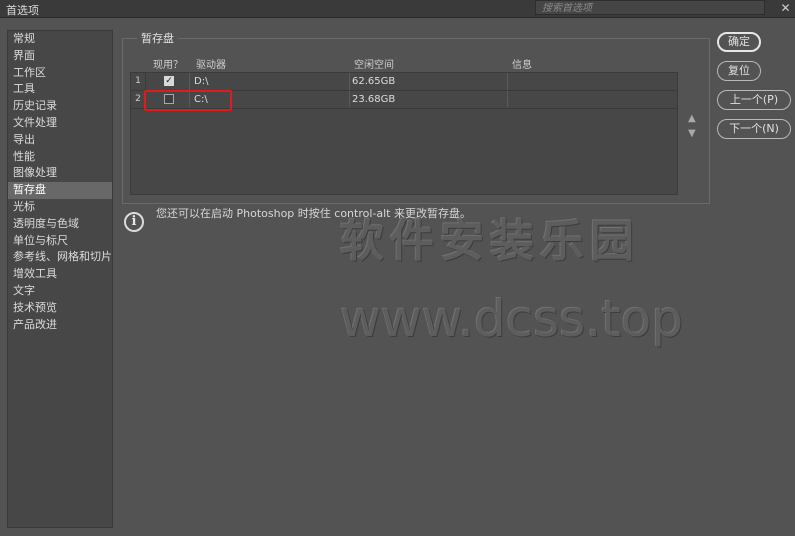 The height and width of the screenshot is (536, 795). What do you see at coordinates (374, 81) in the screenshot?
I see `free-space-cell: 62.65GB` at bounding box center [374, 81].